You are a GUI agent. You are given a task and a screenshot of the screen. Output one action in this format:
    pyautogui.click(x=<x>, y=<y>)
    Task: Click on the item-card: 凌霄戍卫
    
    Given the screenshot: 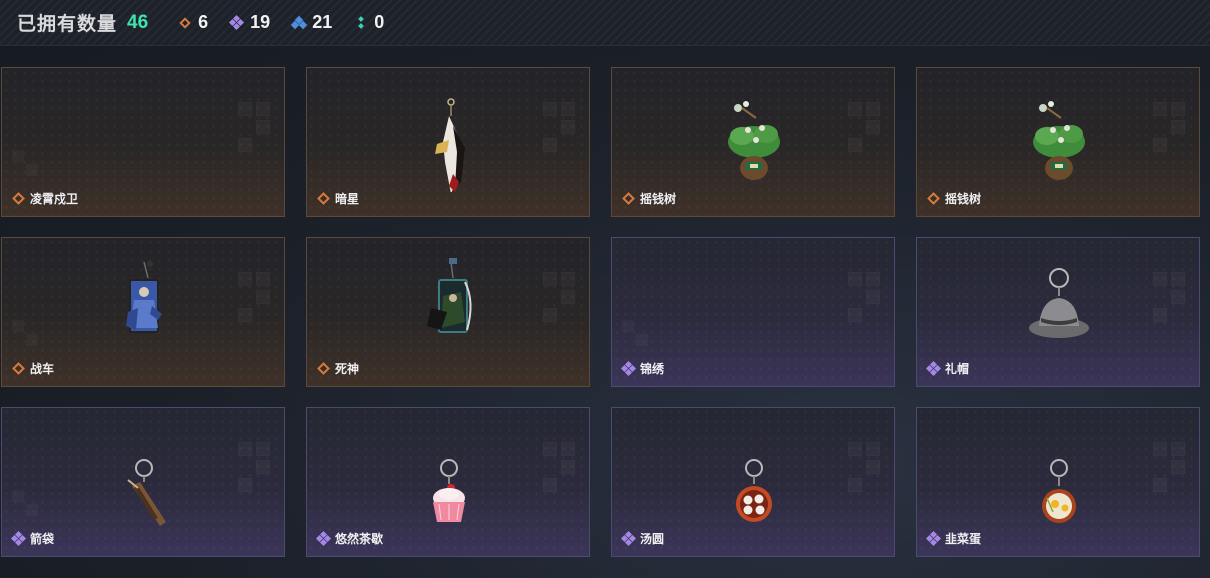 What is the action you would take?
    pyautogui.click(x=143, y=142)
    